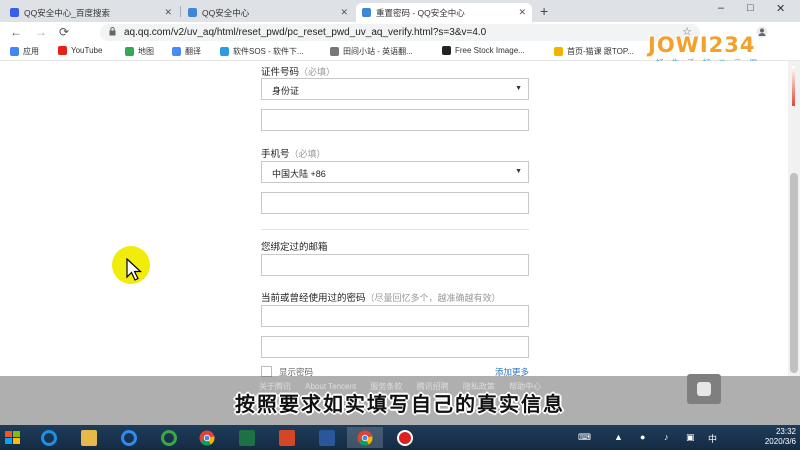 Image resolution: width=800 pixels, height=450 pixels. What do you see at coordinates (334, 51) in the screenshot?
I see `tianjian-icon` at bounding box center [334, 51].